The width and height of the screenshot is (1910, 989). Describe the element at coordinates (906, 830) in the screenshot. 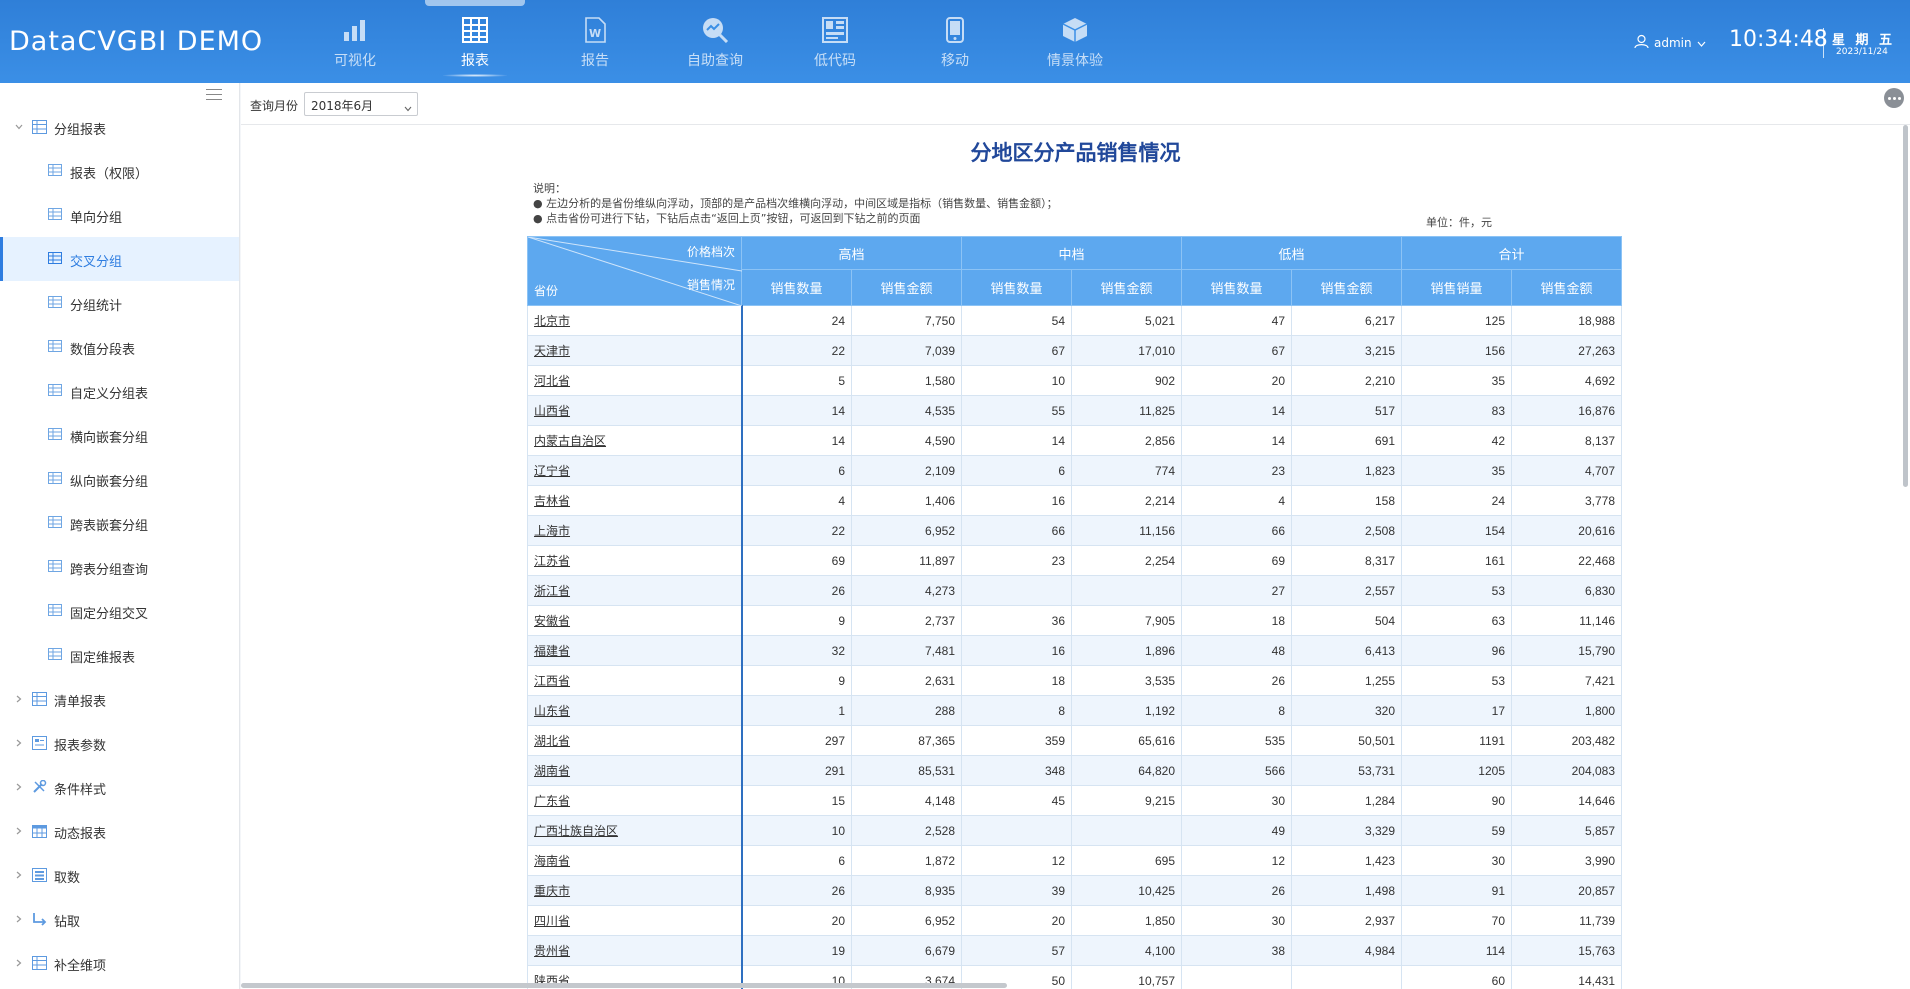

I see `value-cell: 2,528` at that location.